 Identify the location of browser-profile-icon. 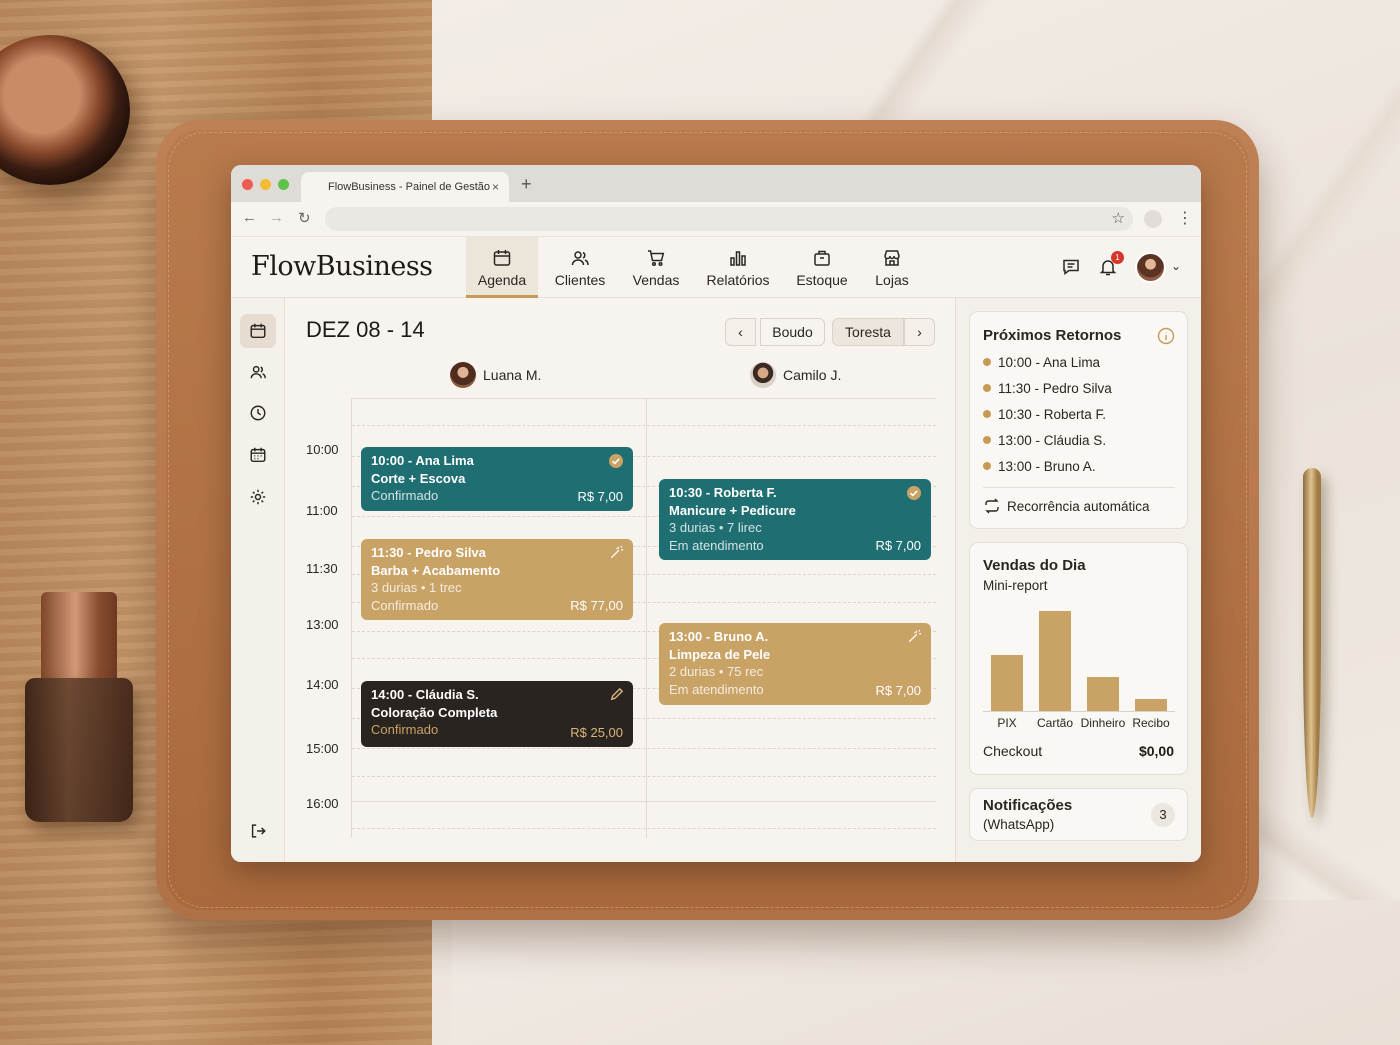
(1153, 219).